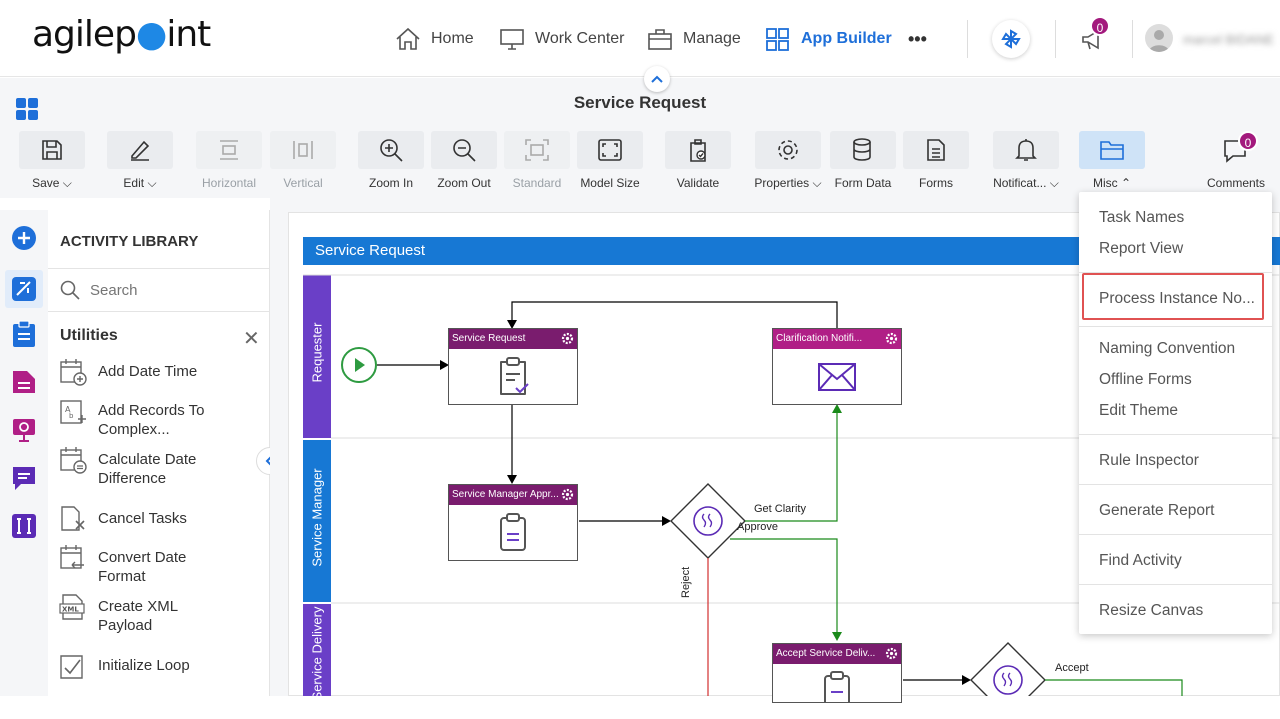 Image resolution: width=1280 pixels, height=719 pixels. I want to click on edge-label-accept: Accept, so click(1072, 668).